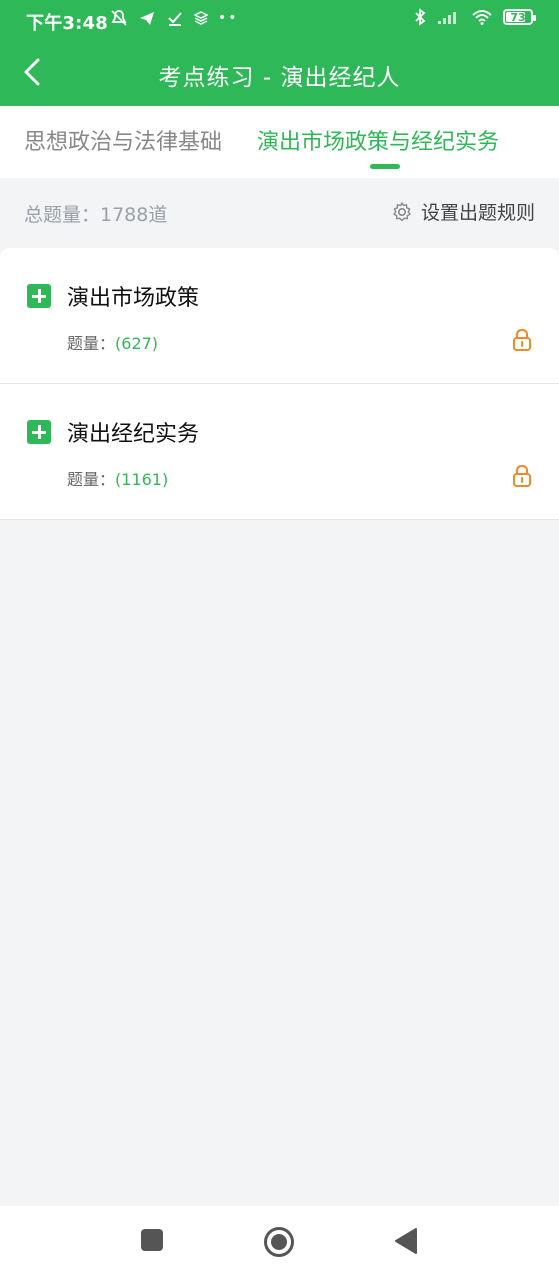  I want to click on summary-row: 总题量：1788道 设置出题规则, so click(279, 212).